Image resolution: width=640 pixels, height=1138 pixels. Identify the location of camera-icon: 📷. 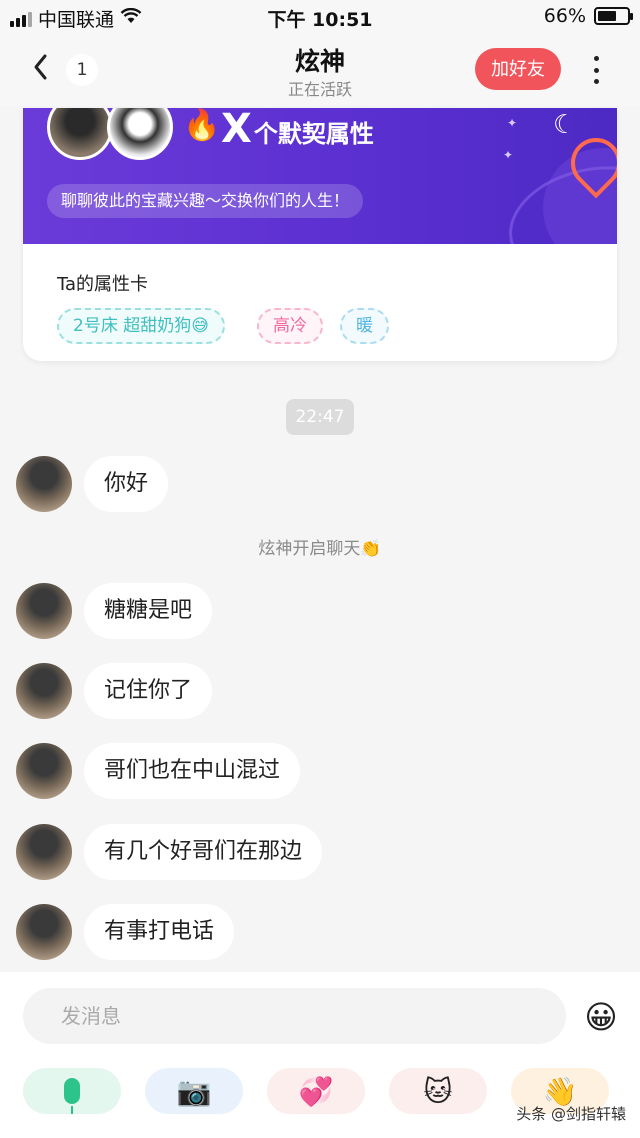
(194, 1091).